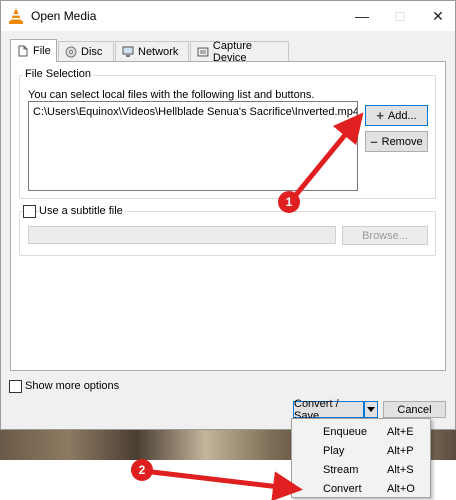 Image resolution: width=456 pixels, height=500 pixels. What do you see at coordinates (42, 51) in the screenshot?
I see `tab-file-label: File` at bounding box center [42, 51].